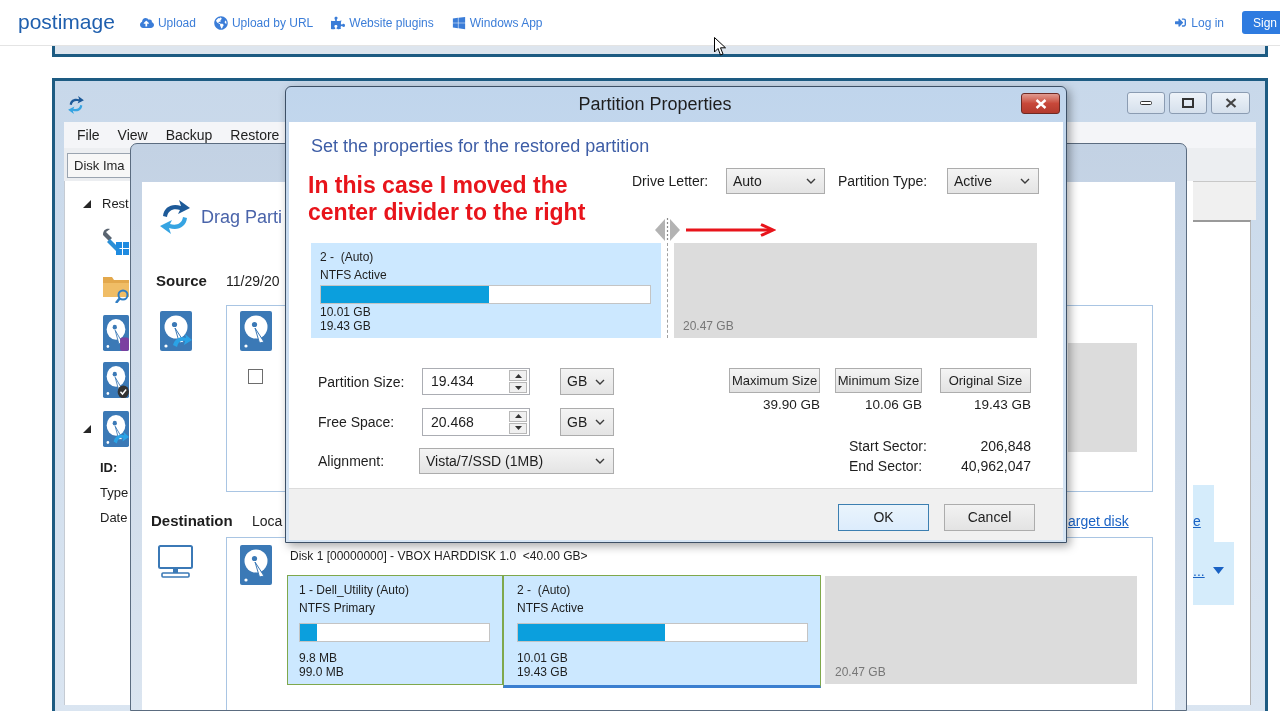  What do you see at coordinates (189, 135) in the screenshot?
I see `menu-item: Backup` at bounding box center [189, 135].